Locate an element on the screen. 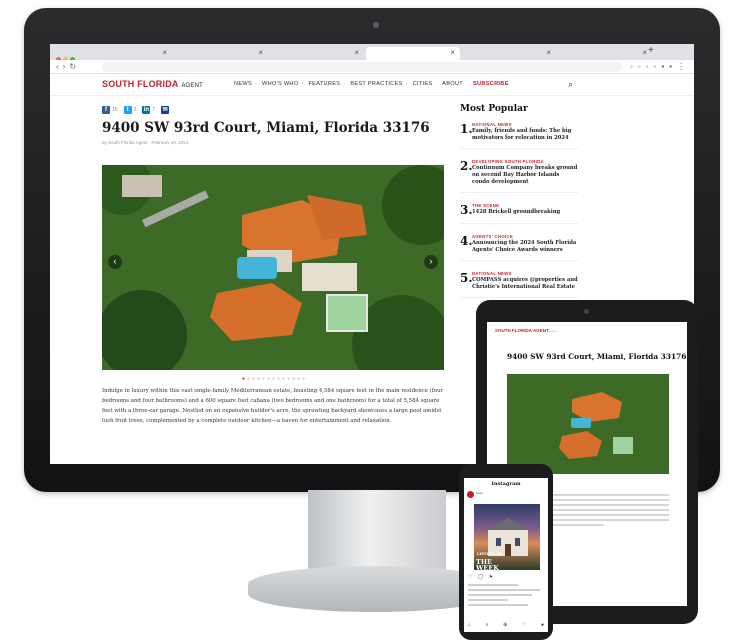 This screenshot has height=642, width=734. instagram-title: Instagram is located at coordinates (506, 484).